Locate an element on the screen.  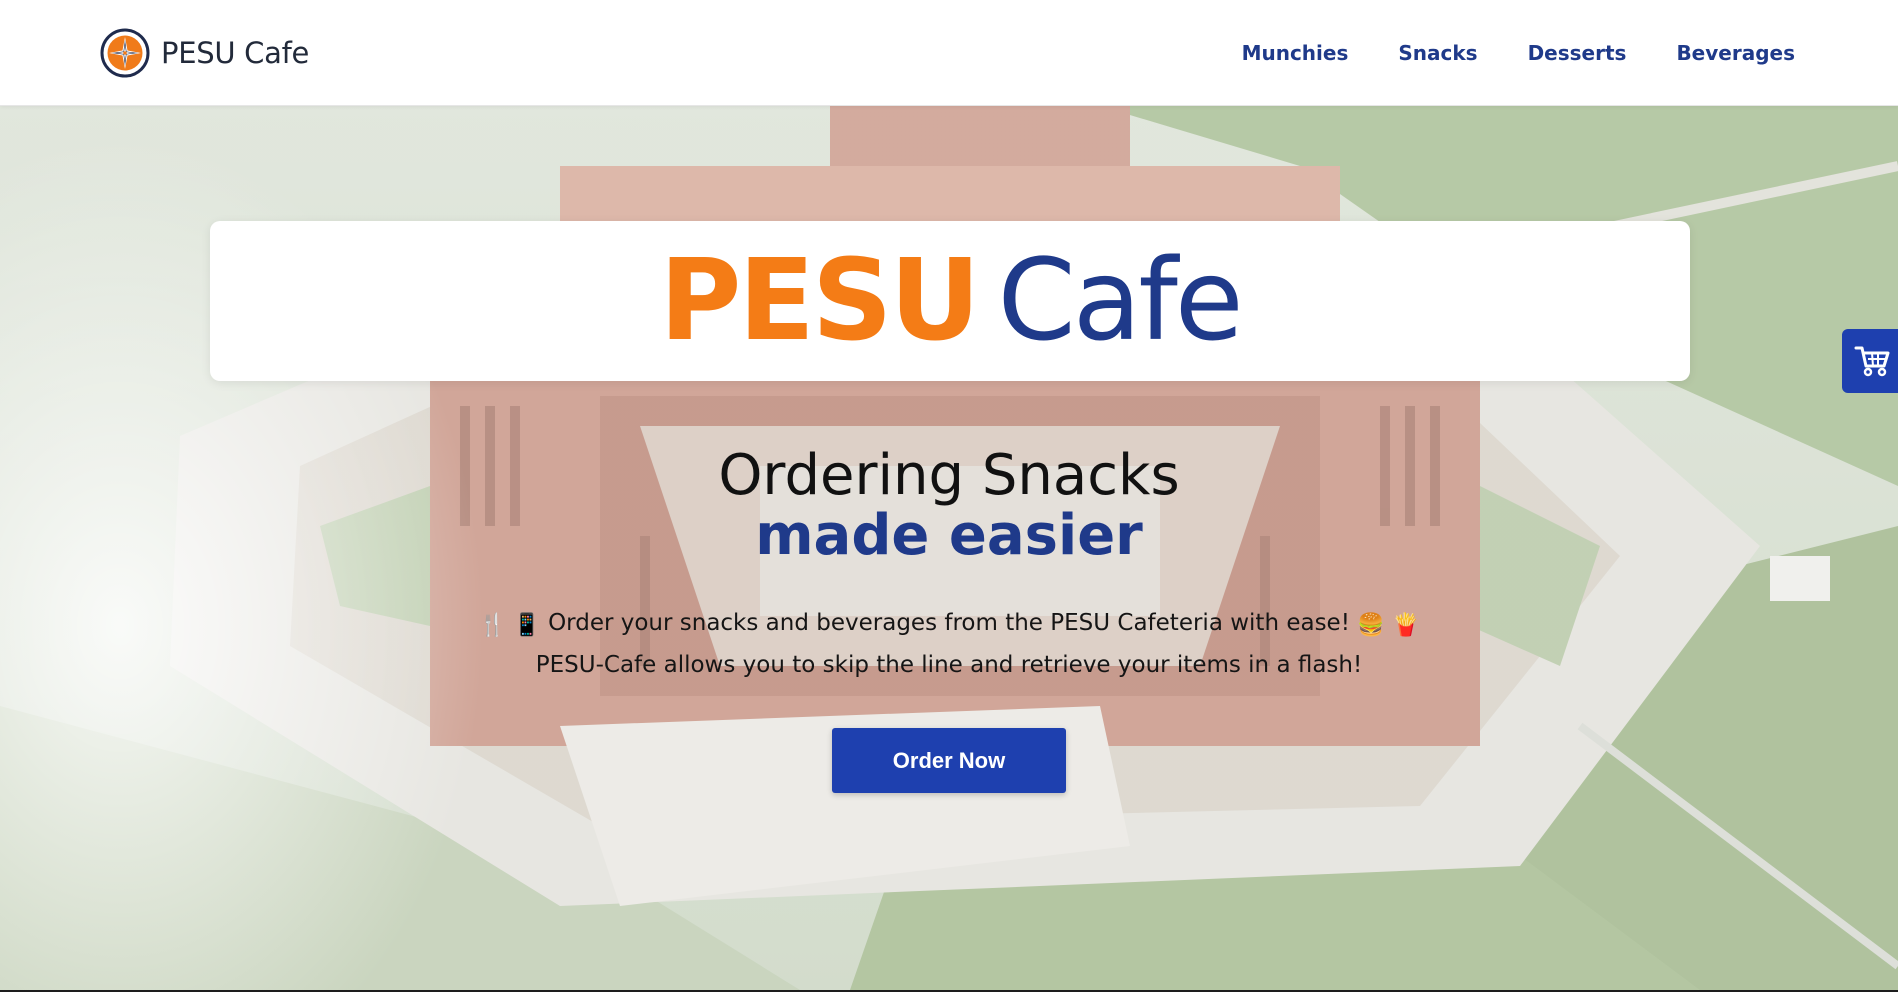
order-now-button: Order Now is located at coordinates (949, 760).